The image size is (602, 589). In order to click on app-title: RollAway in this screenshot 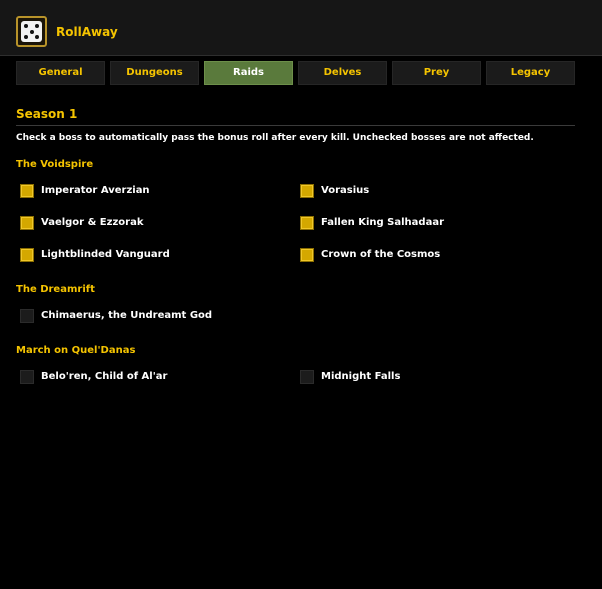, I will do `click(87, 32)`.